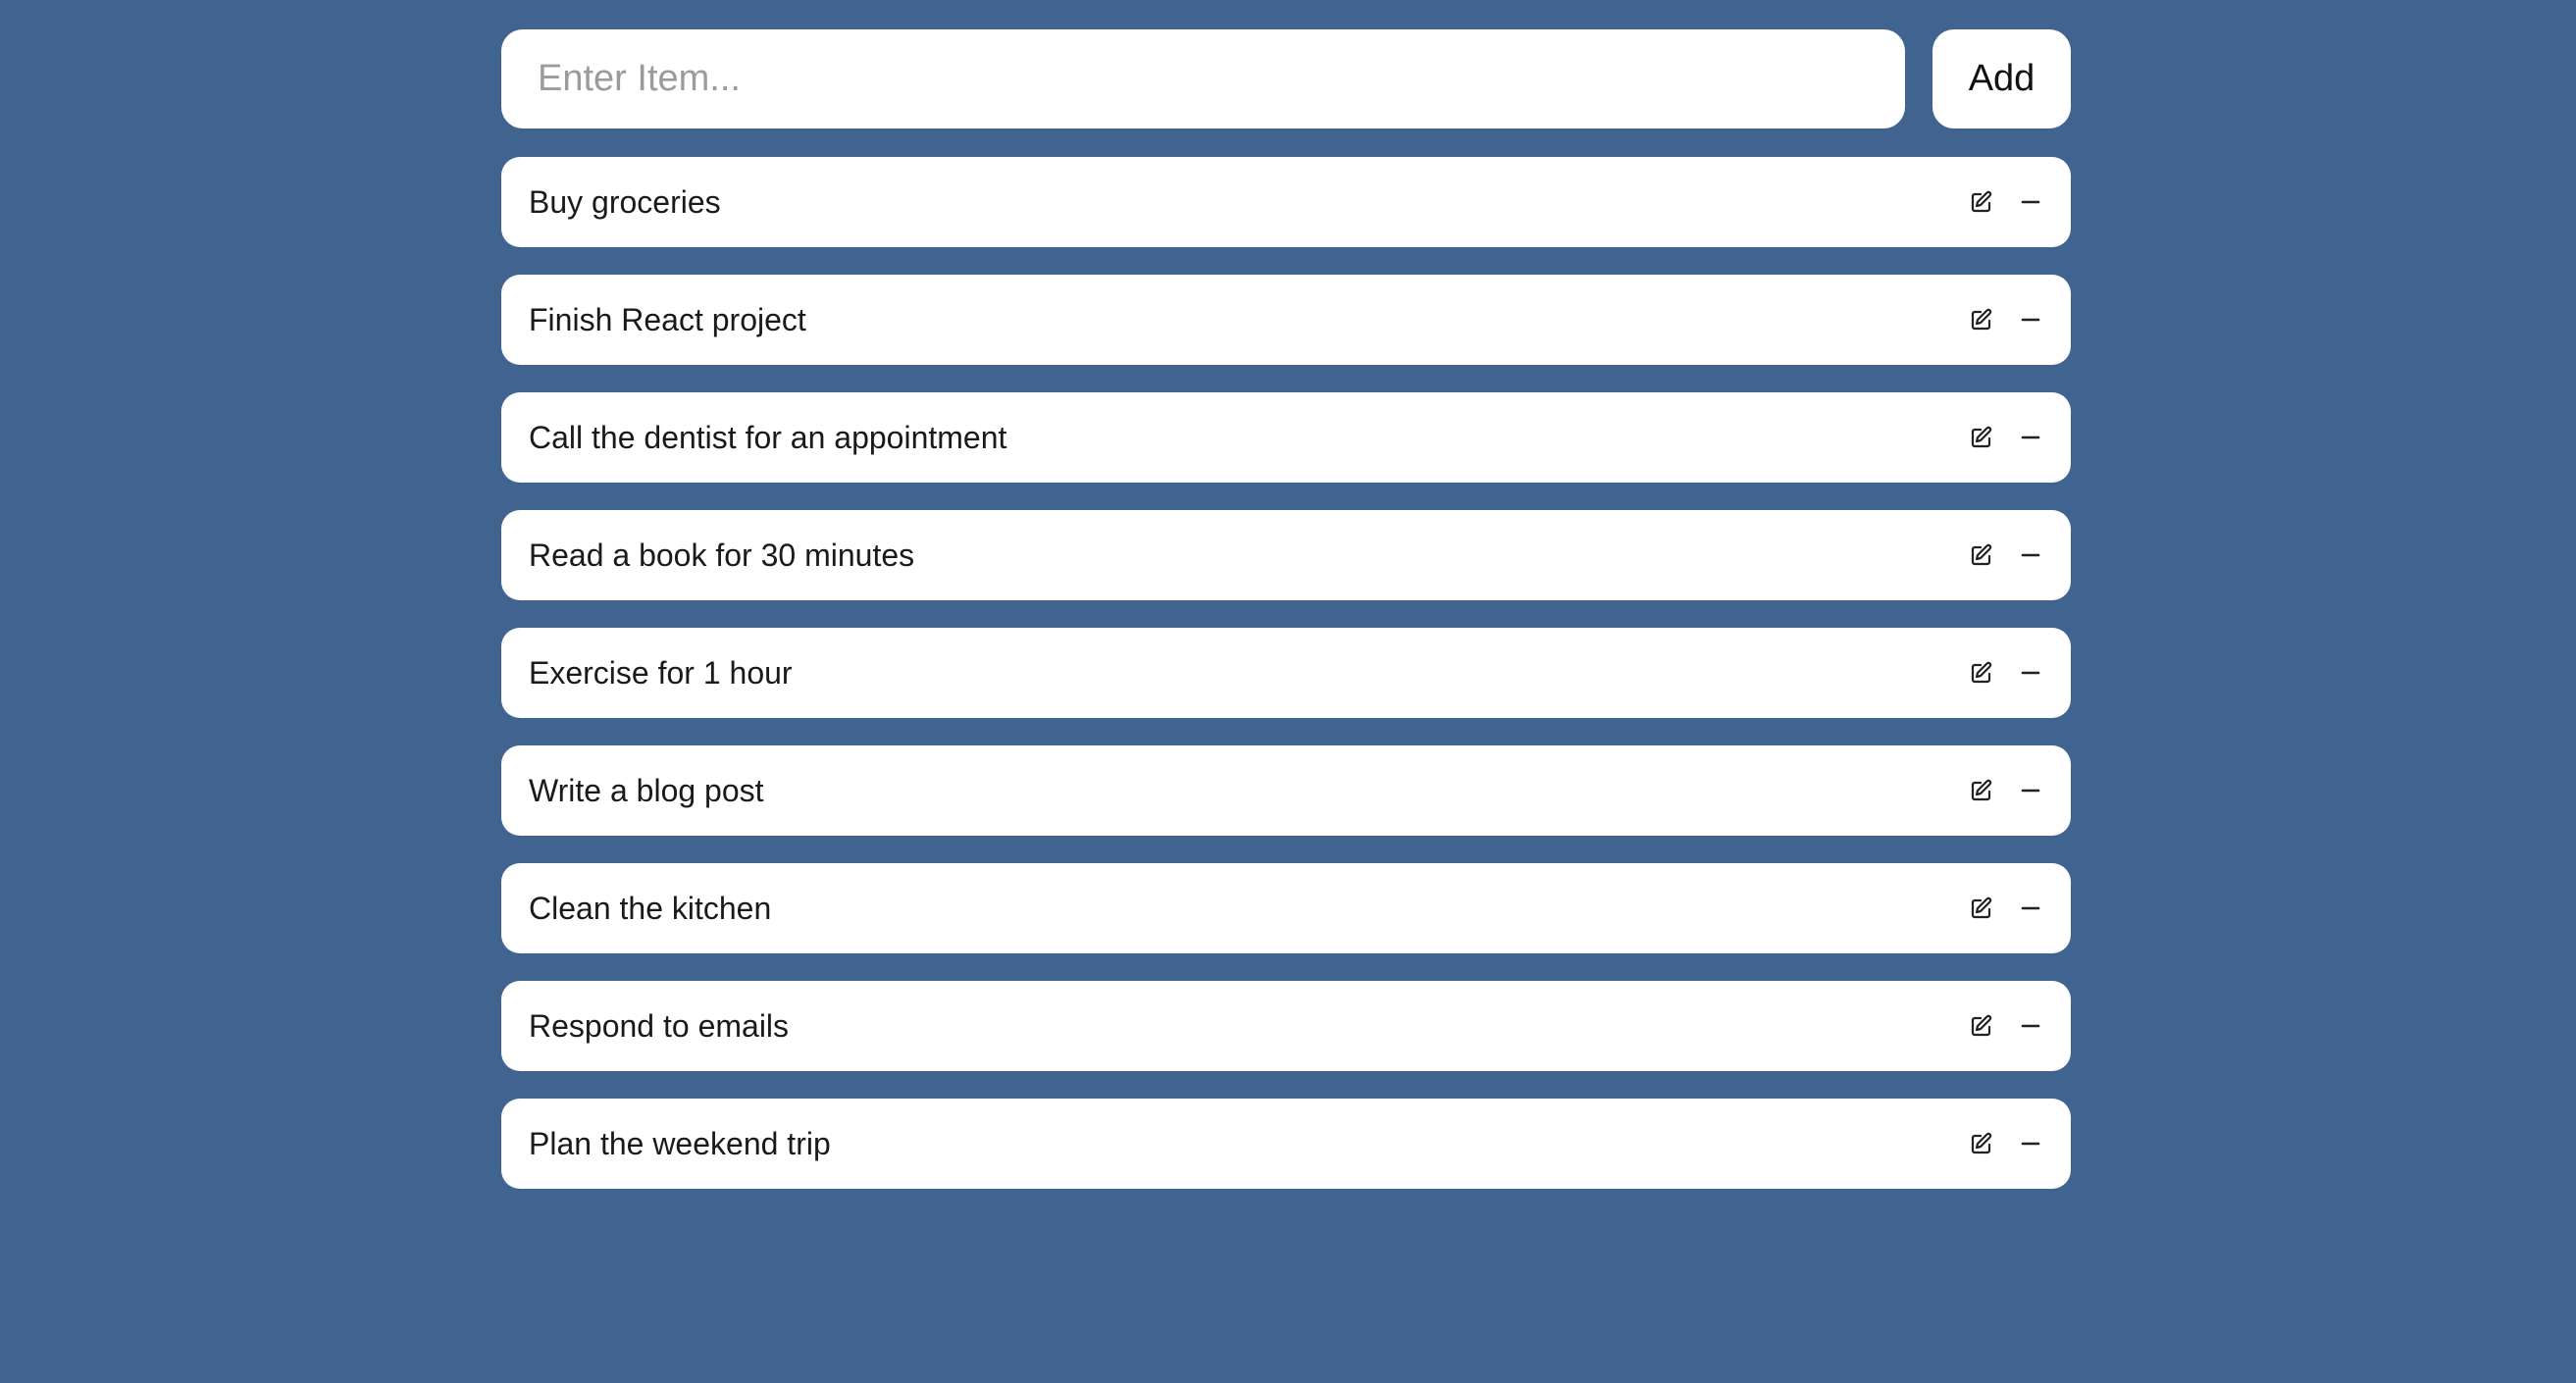  I want to click on entry-row: Add, so click(1286, 79).